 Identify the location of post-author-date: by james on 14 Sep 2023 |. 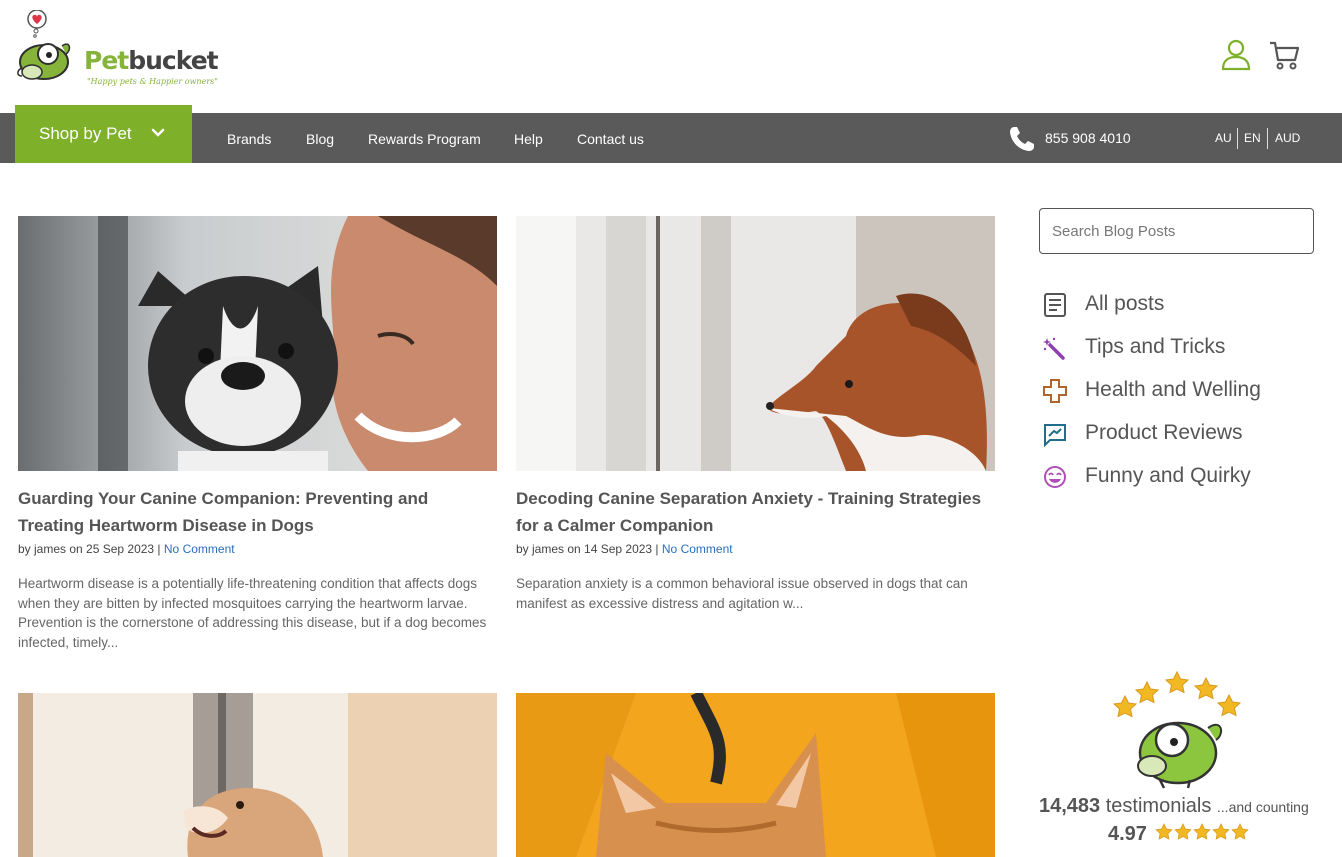
(587, 549).